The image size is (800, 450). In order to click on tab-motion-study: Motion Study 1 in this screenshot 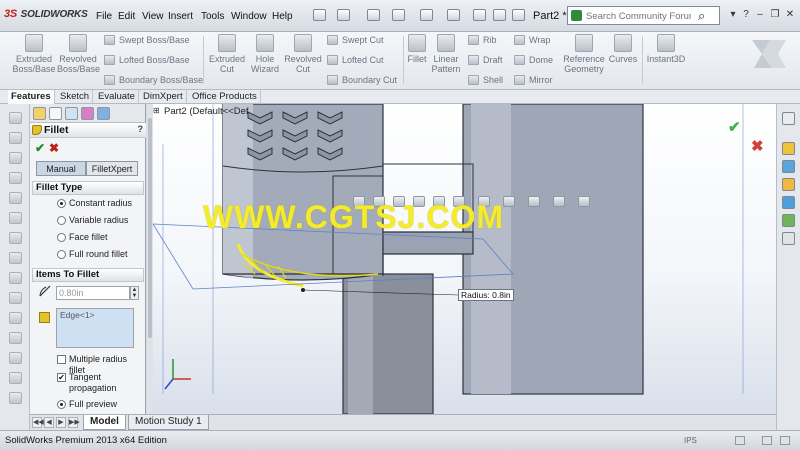, I will do `click(168, 422)`.